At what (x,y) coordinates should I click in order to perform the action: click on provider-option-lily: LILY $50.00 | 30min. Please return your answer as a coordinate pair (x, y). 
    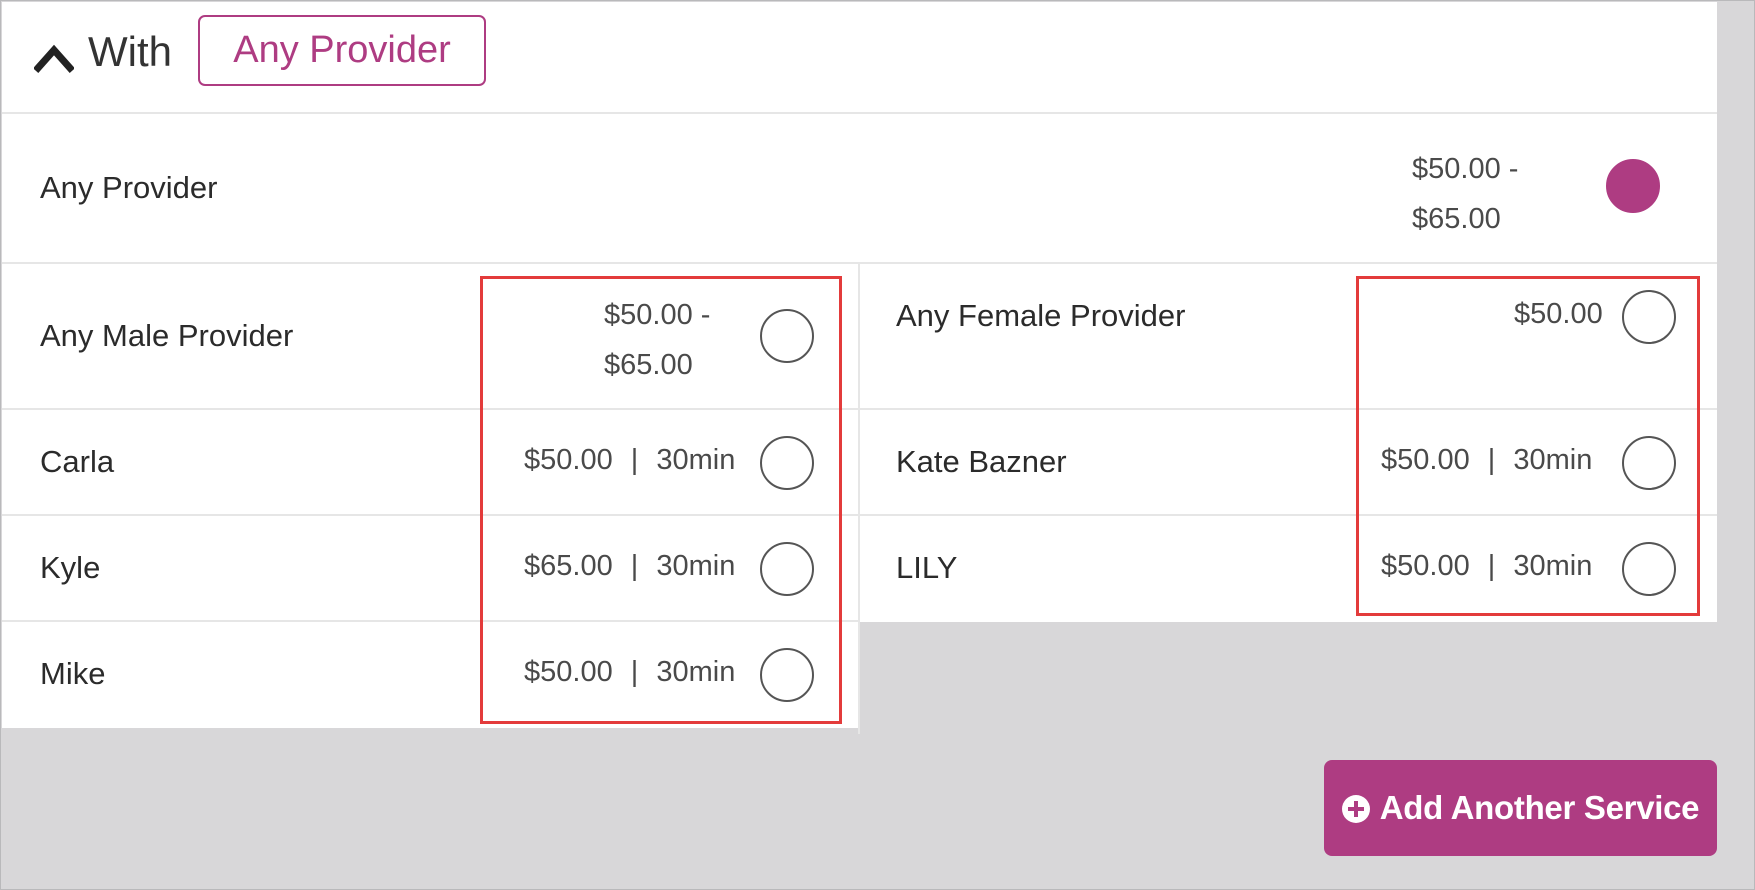
    Looking at the image, I should click on (1288, 569).